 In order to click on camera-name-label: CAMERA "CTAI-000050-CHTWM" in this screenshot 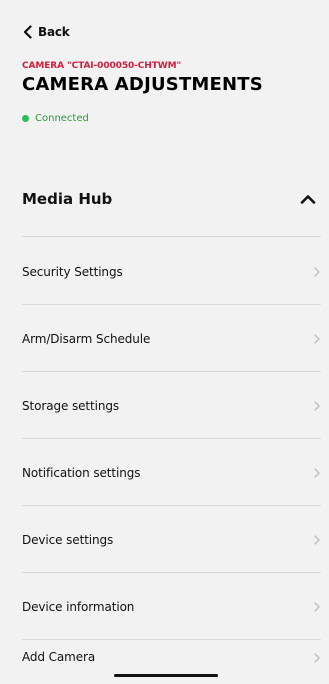, I will do `click(102, 66)`.